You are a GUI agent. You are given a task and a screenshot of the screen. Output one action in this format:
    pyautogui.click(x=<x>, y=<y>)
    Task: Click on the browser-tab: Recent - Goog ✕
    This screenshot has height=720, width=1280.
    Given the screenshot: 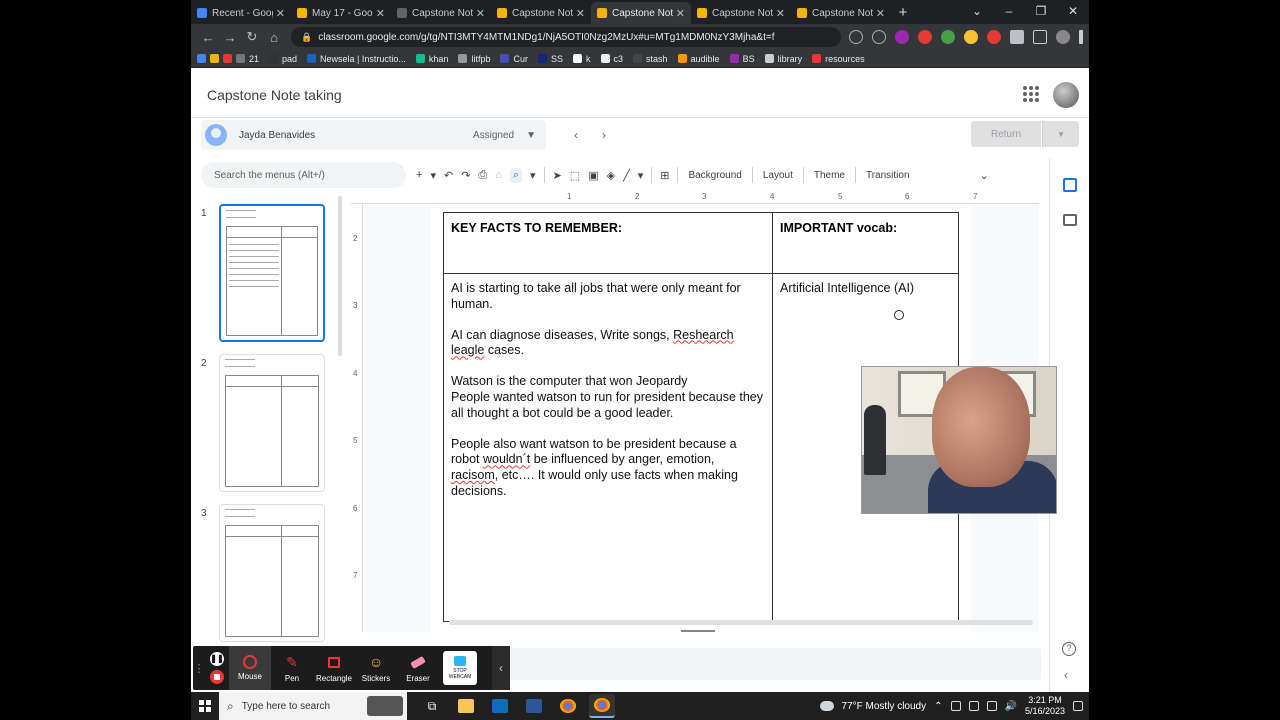 What is the action you would take?
    pyautogui.click(x=241, y=13)
    